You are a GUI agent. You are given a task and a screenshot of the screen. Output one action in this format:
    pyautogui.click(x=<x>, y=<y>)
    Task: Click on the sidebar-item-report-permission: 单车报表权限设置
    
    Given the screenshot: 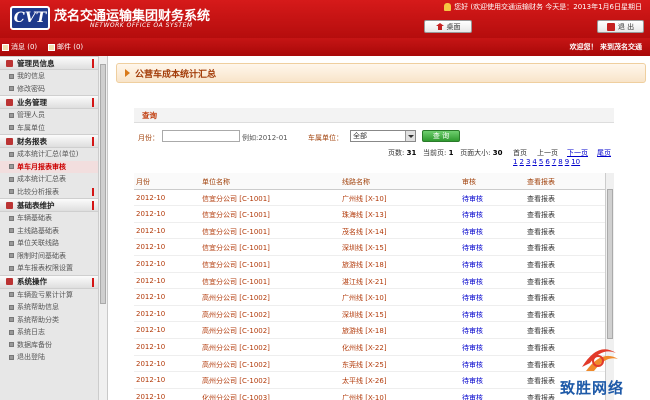 What is the action you would take?
    pyautogui.click(x=53, y=268)
    